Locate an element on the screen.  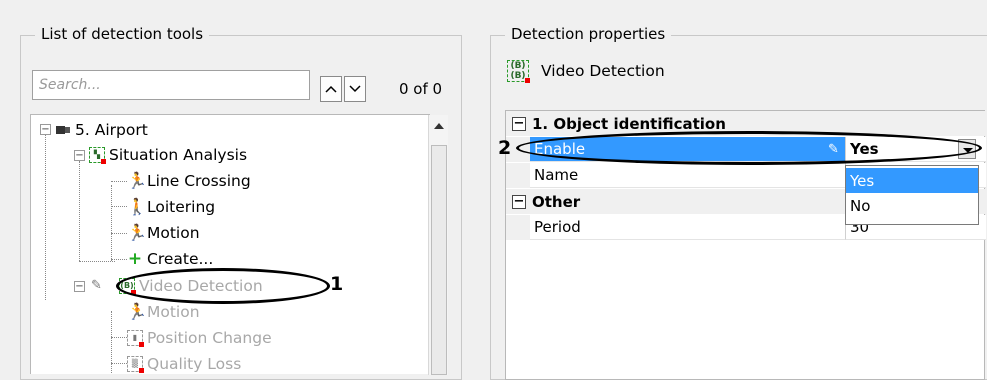
property-value-editor: ✎ Yes is located at coordinates (907, 149).